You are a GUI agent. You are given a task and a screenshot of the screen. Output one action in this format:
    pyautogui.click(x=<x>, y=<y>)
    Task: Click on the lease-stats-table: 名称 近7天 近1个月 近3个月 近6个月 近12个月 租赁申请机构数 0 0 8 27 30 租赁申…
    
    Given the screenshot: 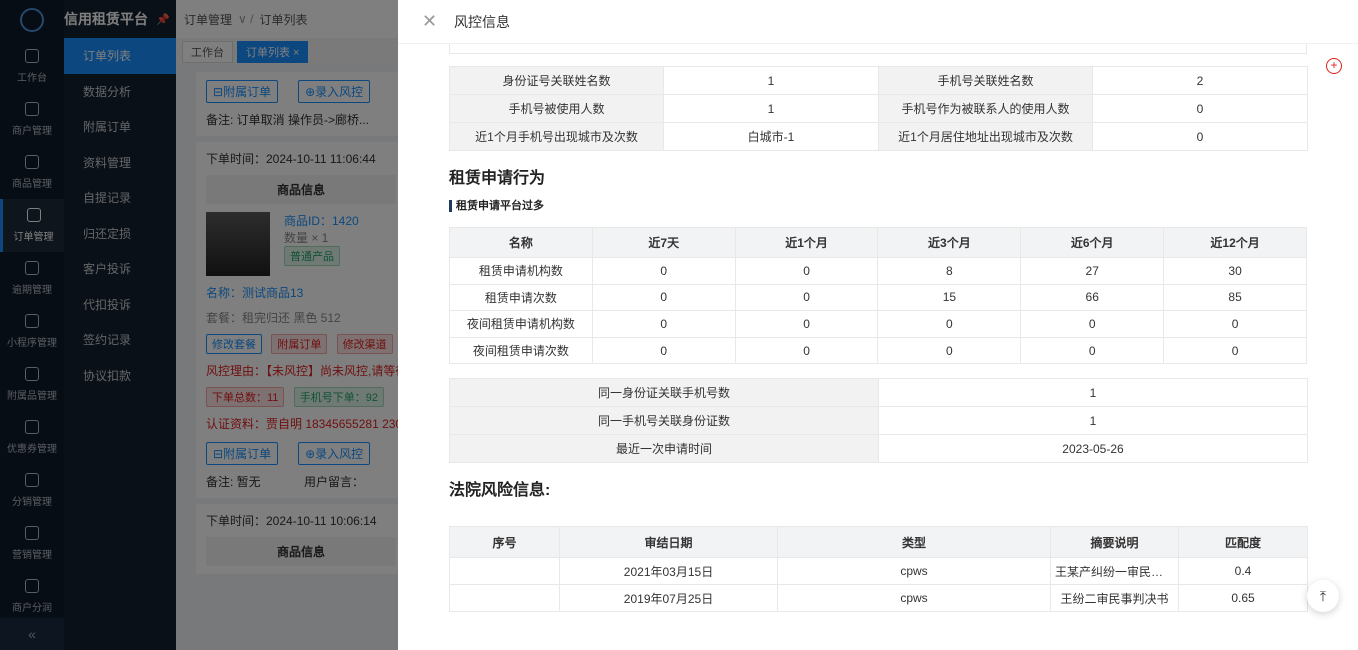 What is the action you would take?
    pyautogui.click(x=878, y=296)
    